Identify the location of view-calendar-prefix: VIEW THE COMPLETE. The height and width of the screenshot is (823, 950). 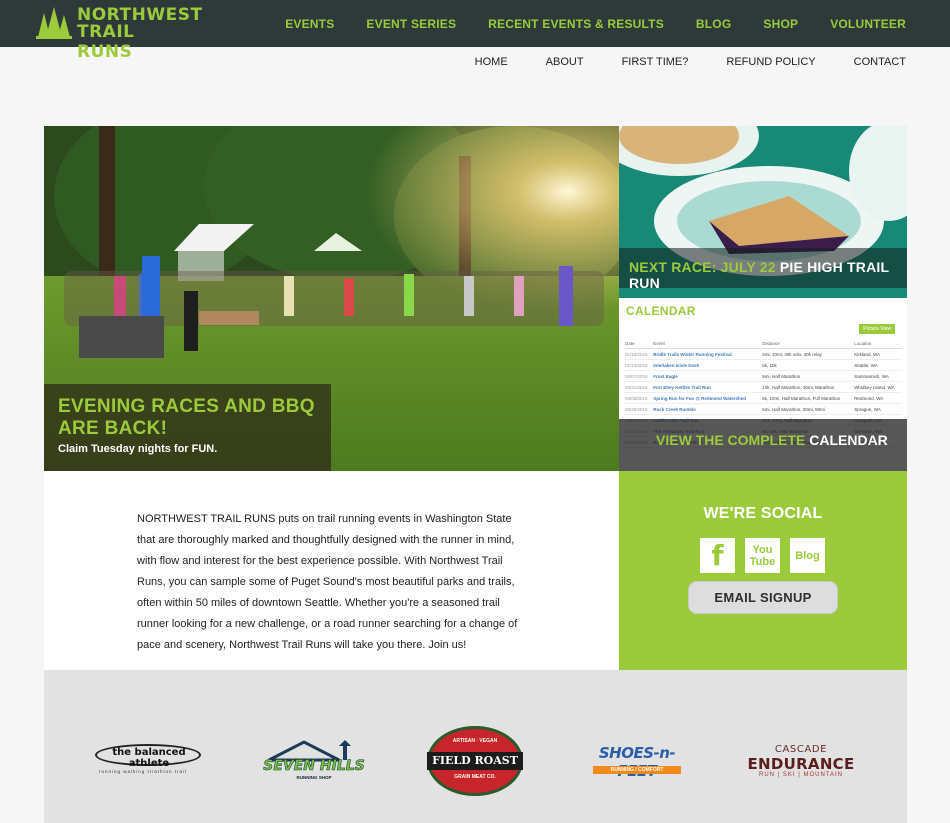
(731, 440).